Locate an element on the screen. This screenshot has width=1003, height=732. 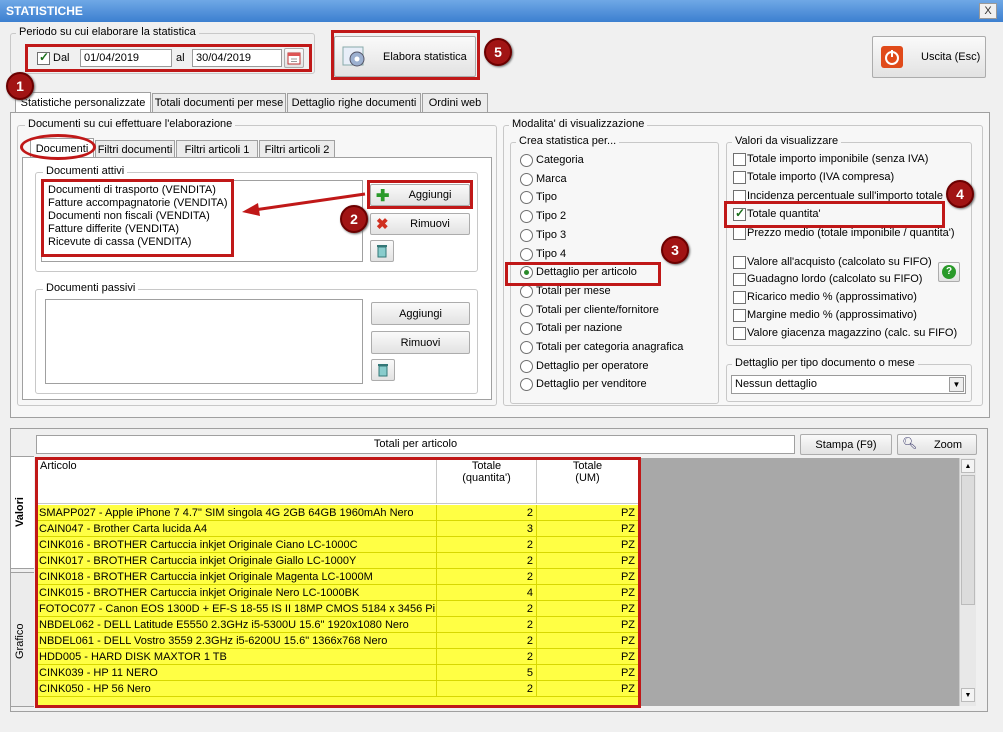
tab-grafico: Grafico is located at coordinates (22, 639).